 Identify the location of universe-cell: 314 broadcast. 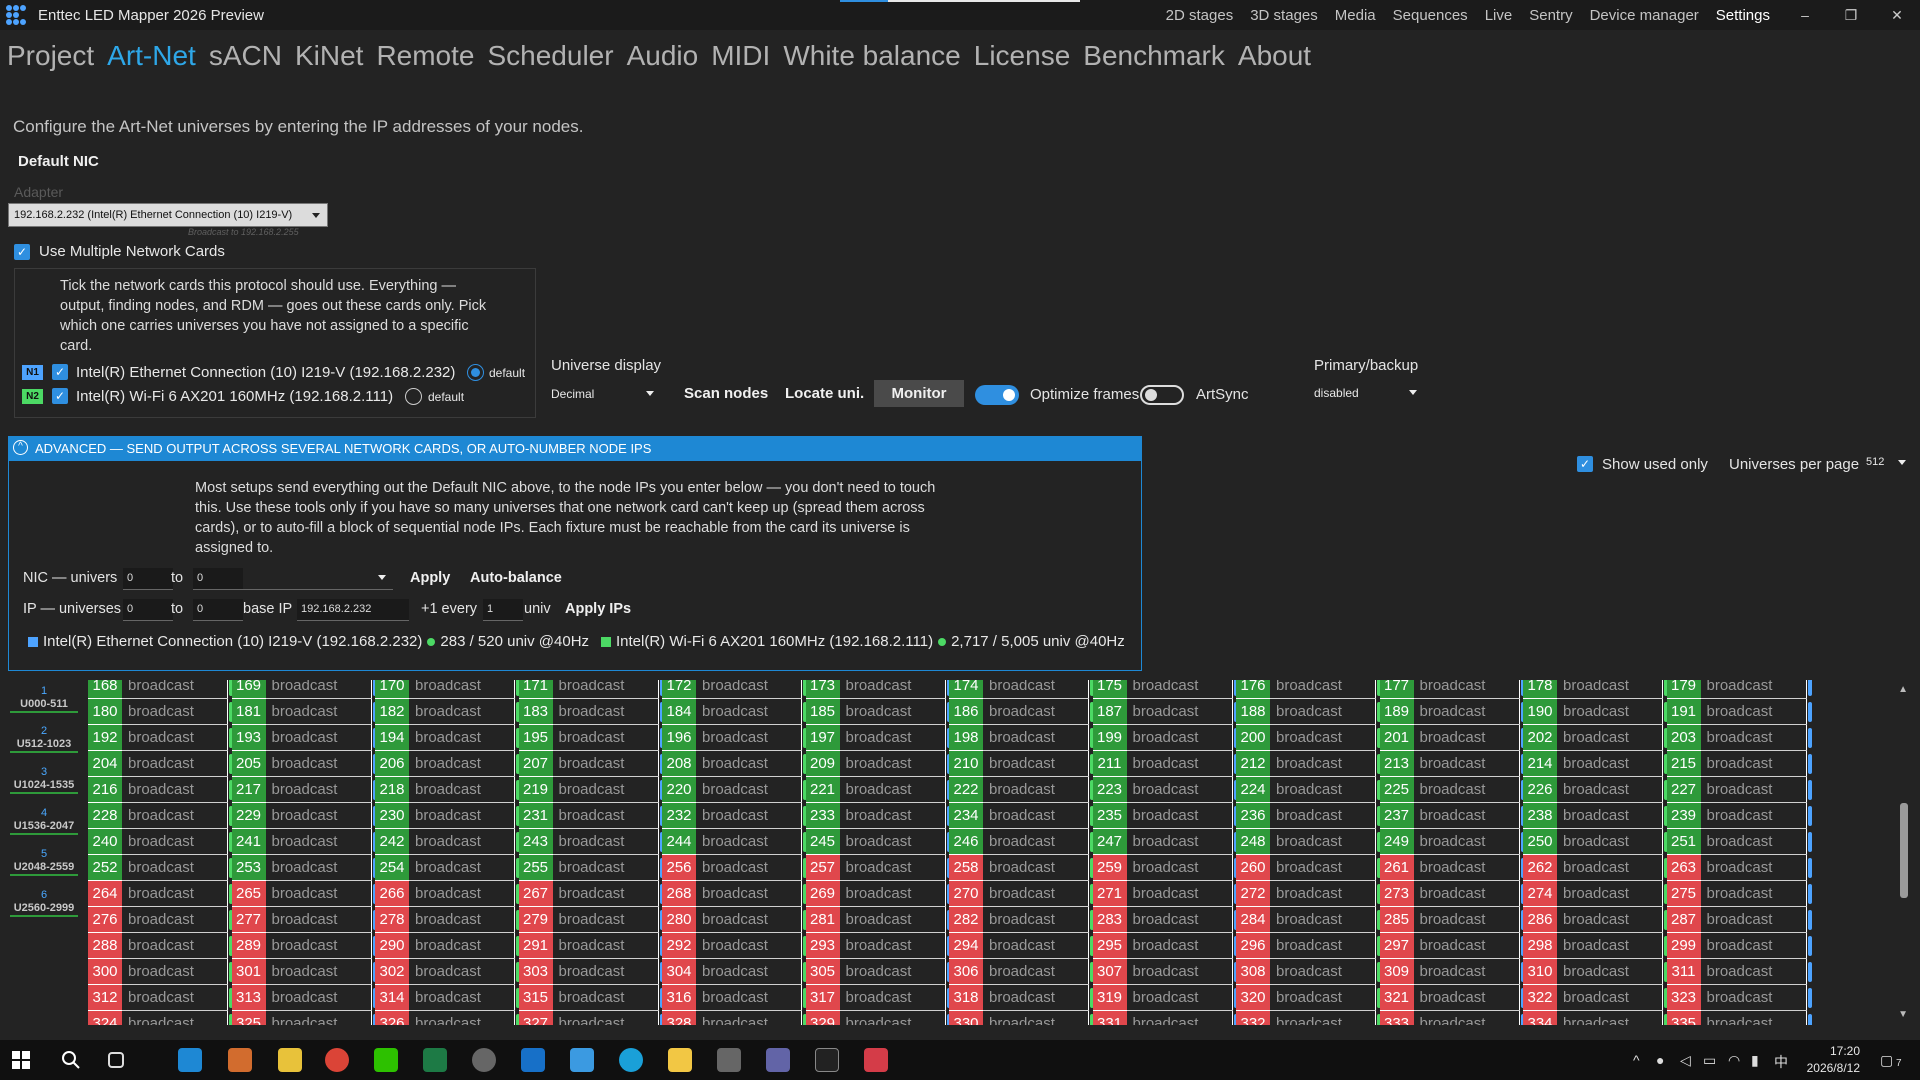
(447, 998).